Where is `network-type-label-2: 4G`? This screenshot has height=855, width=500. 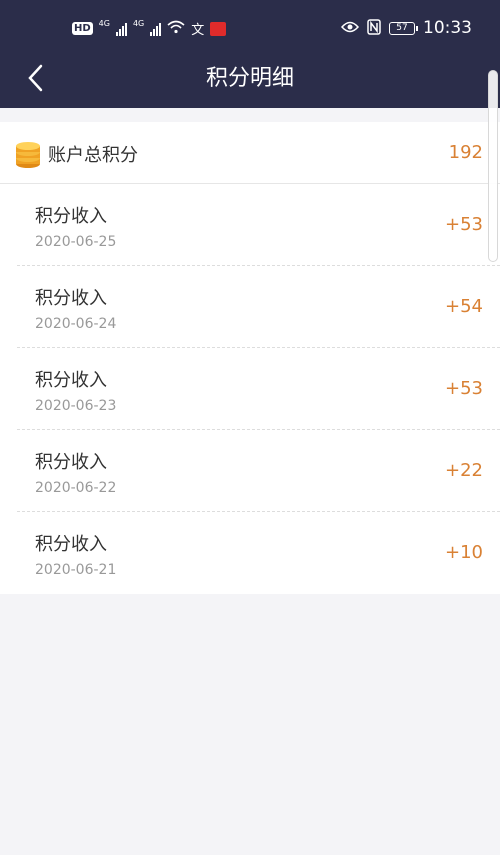 network-type-label-2: 4G is located at coordinates (138, 23).